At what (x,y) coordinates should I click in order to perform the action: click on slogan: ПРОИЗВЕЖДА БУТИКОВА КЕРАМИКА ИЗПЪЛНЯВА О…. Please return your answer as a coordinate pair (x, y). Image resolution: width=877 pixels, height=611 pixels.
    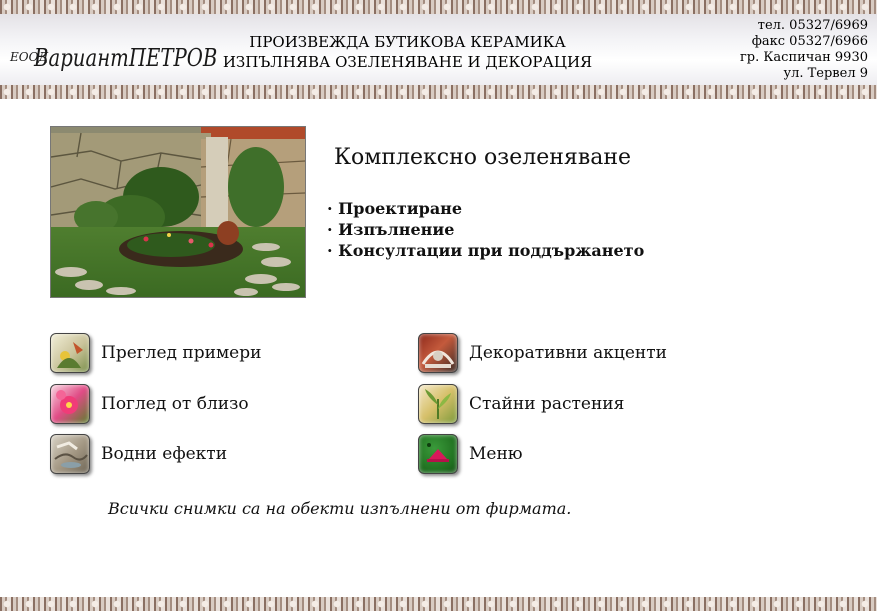
    Looking at the image, I should click on (407, 52).